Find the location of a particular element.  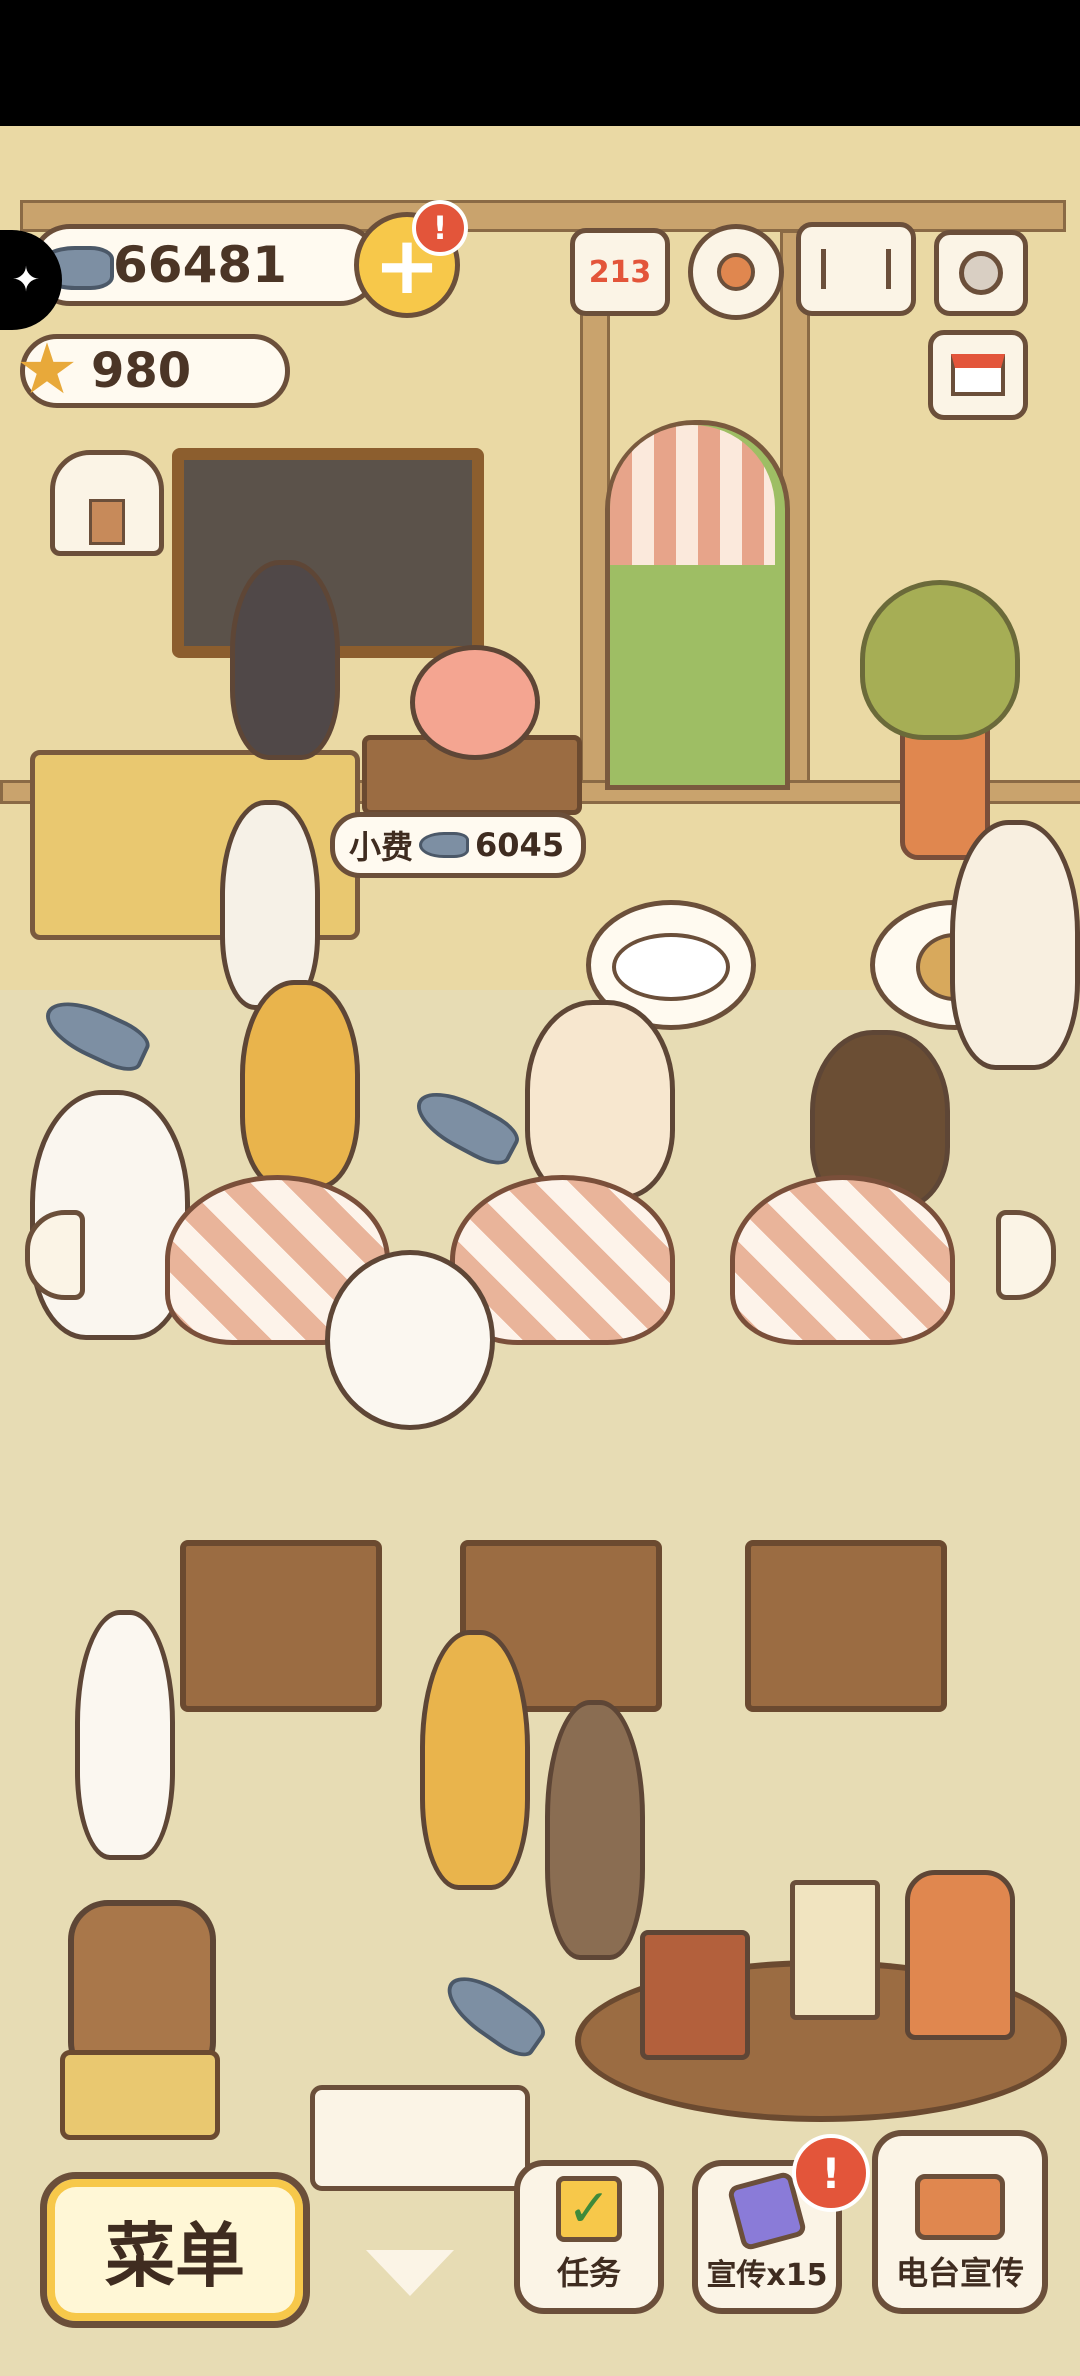

newspaper-icon is located at coordinates (978, 375).